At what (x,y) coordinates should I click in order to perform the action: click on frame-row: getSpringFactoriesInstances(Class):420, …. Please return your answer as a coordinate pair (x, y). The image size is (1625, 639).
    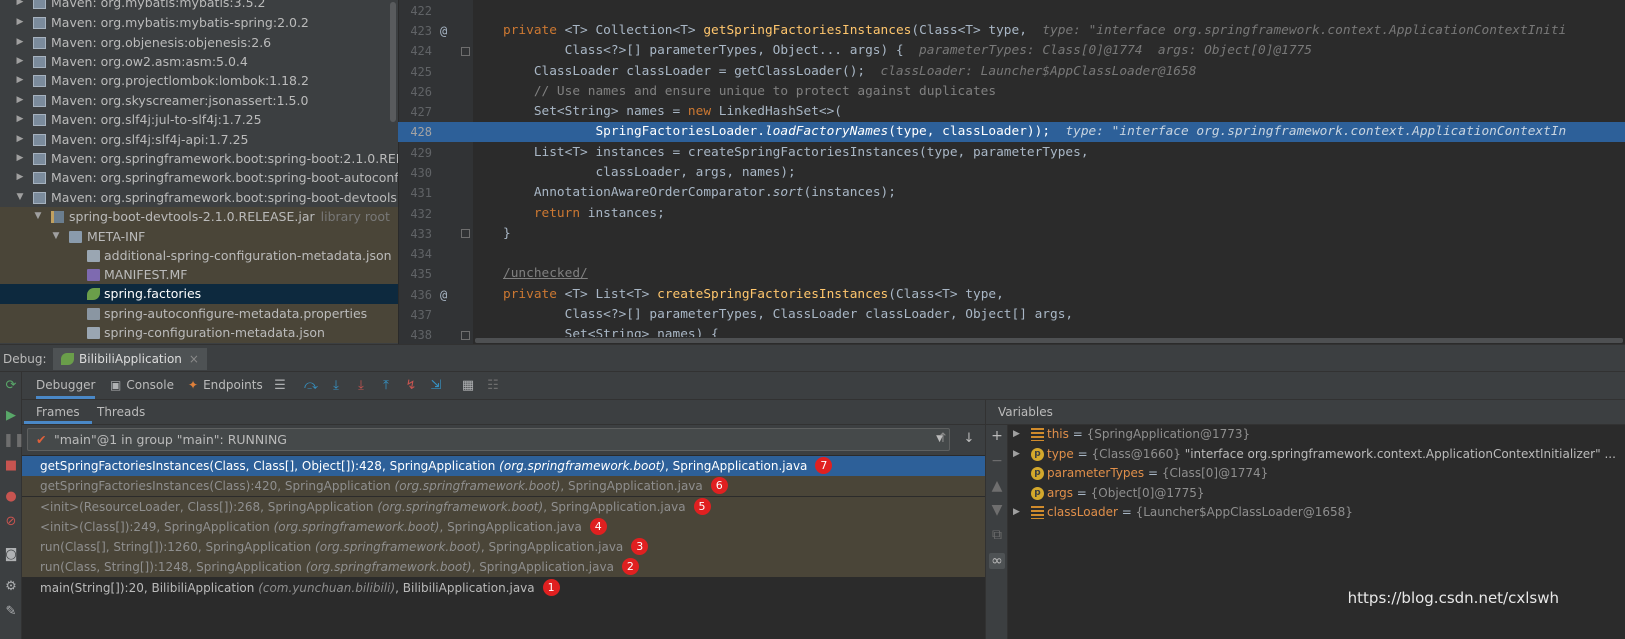
    Looking at the image, I should click on (503, 486).